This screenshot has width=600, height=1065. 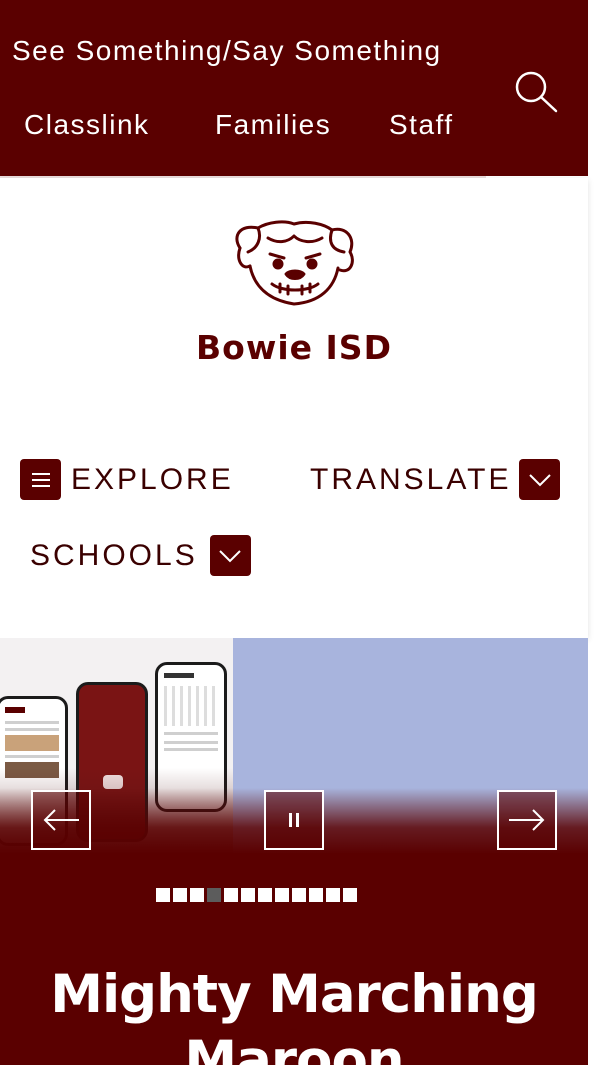 I want to click on families-link: Families, so click(x=273, y=125).